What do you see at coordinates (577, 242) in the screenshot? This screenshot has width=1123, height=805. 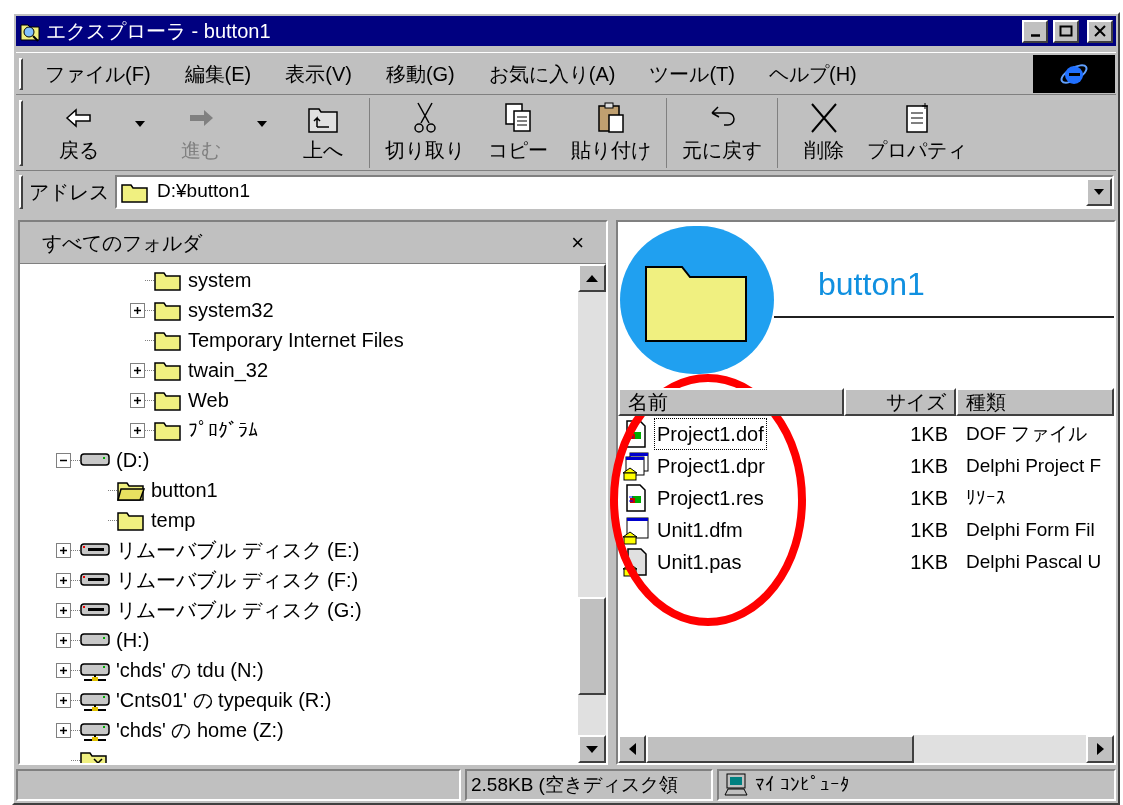 I see `close-button: ×` at bounding box center [577, 242].